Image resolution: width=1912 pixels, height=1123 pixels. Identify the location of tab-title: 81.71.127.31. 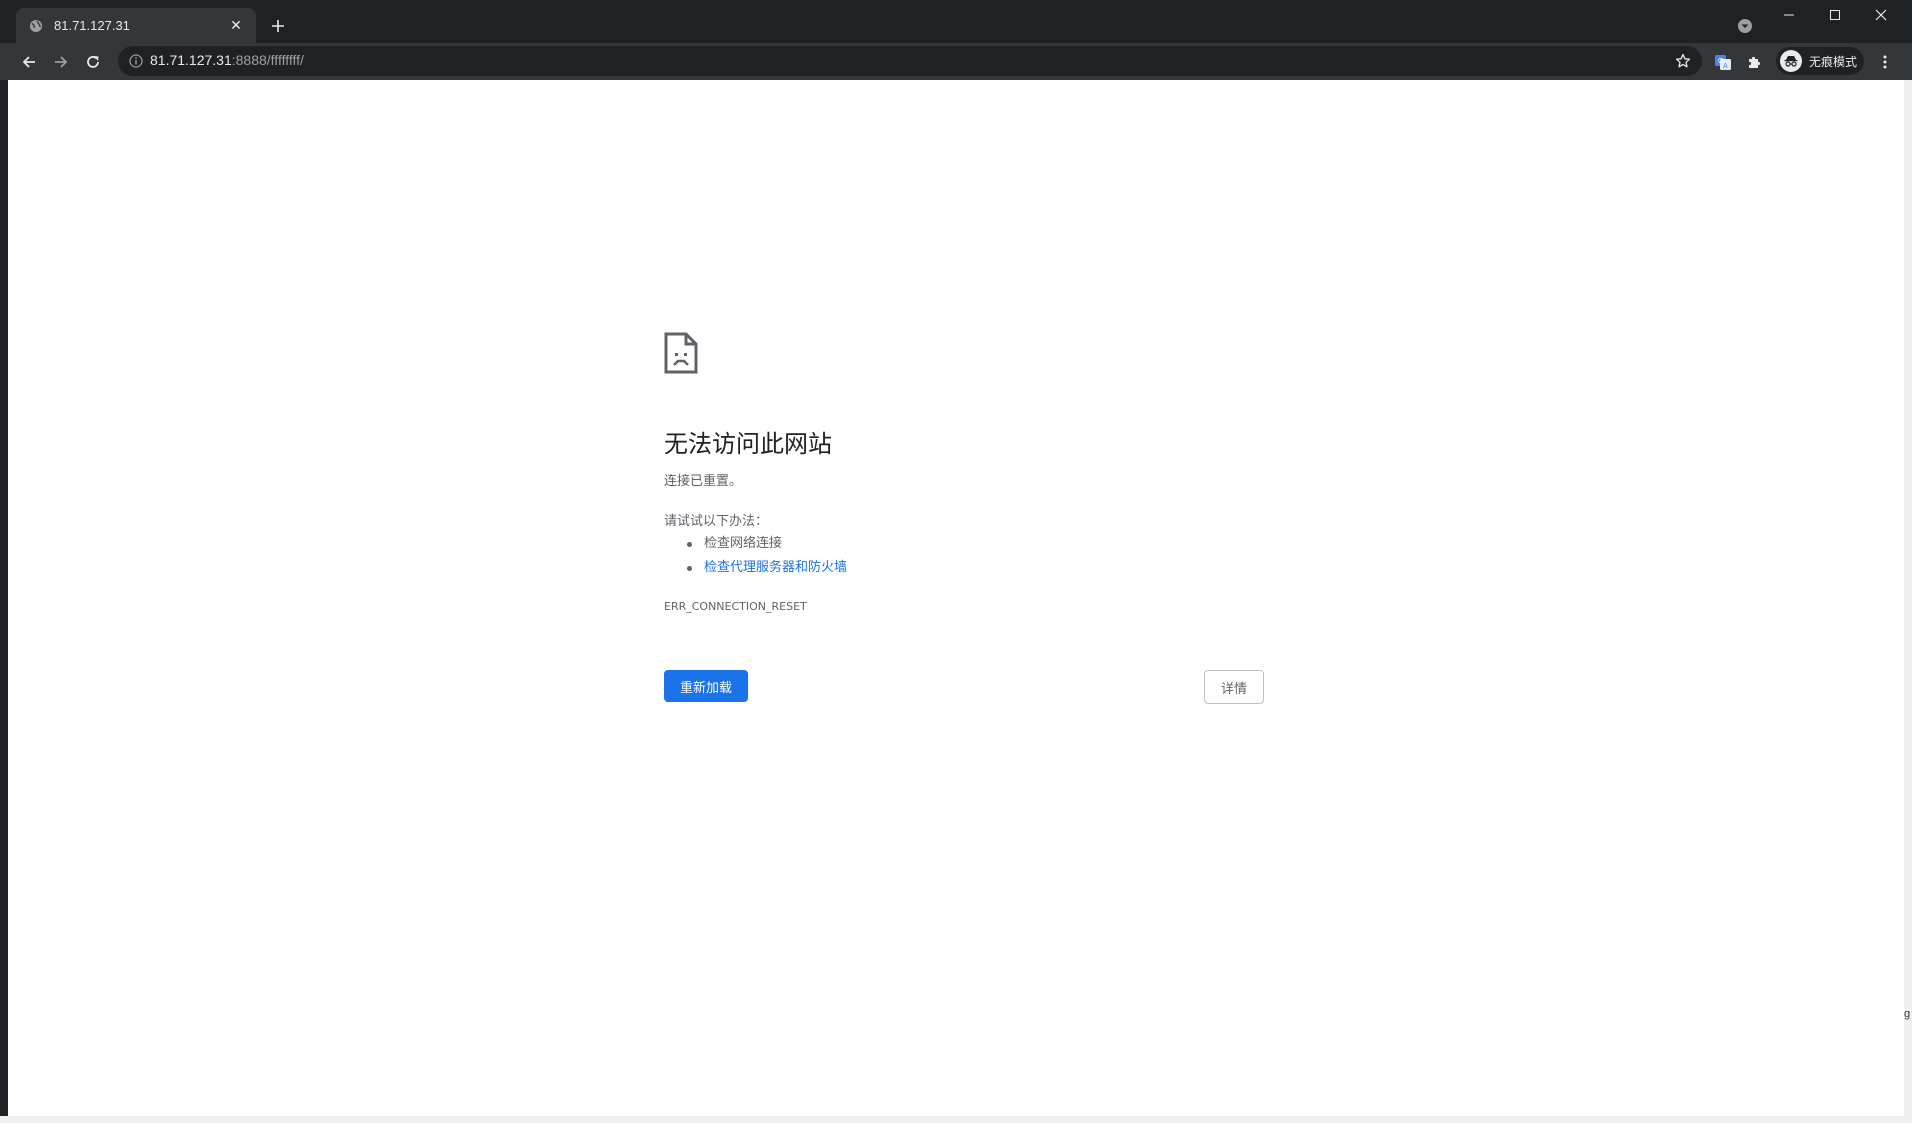
(92, 25).